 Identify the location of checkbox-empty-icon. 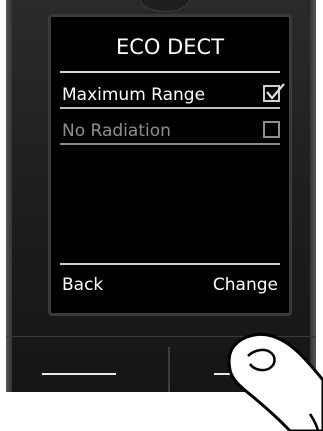
(271, 129).